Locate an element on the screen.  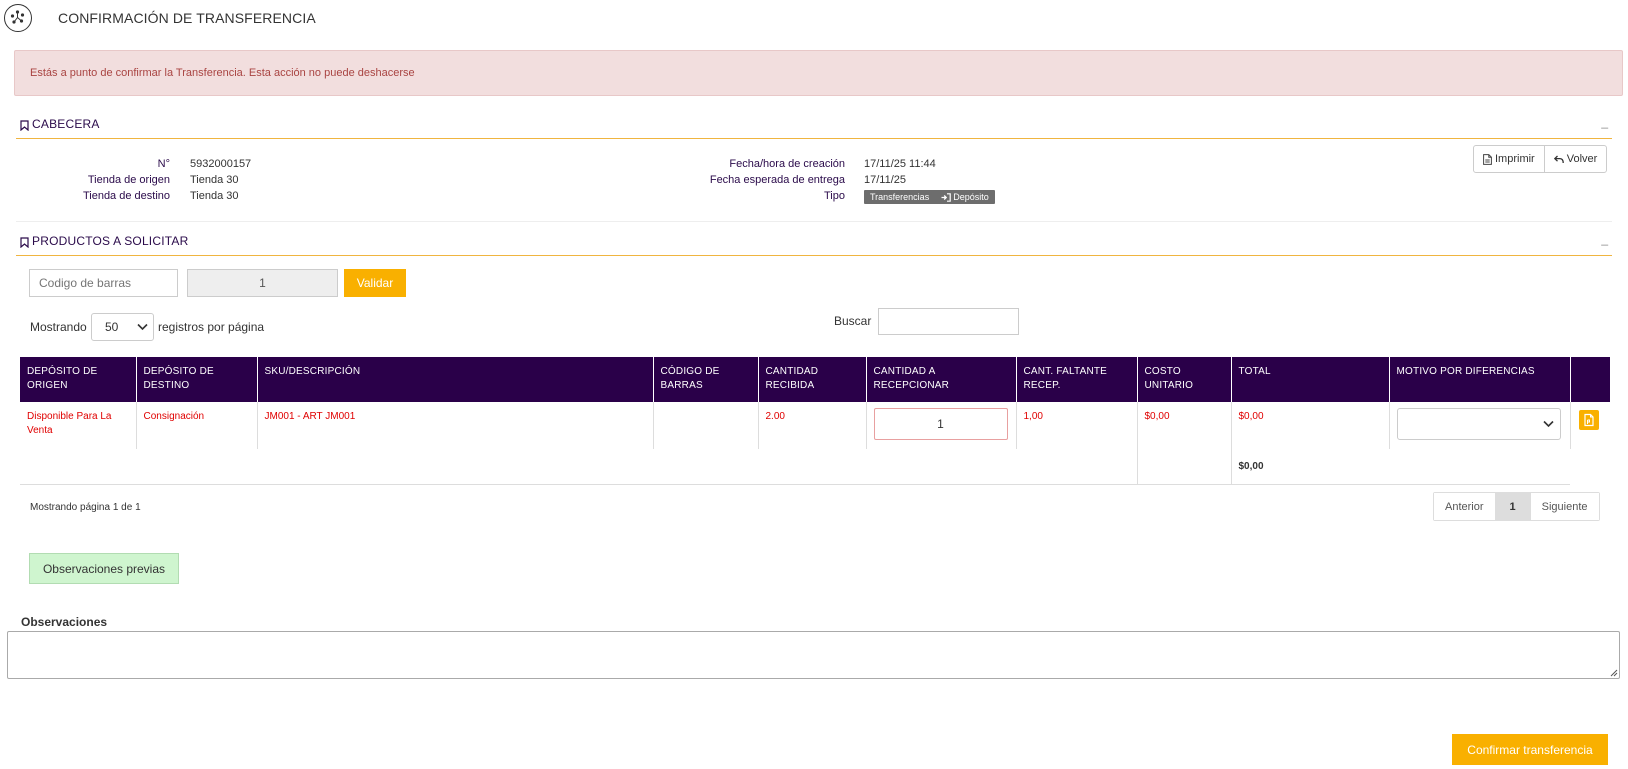
cell-codigo is located at coordinates (706, 425).